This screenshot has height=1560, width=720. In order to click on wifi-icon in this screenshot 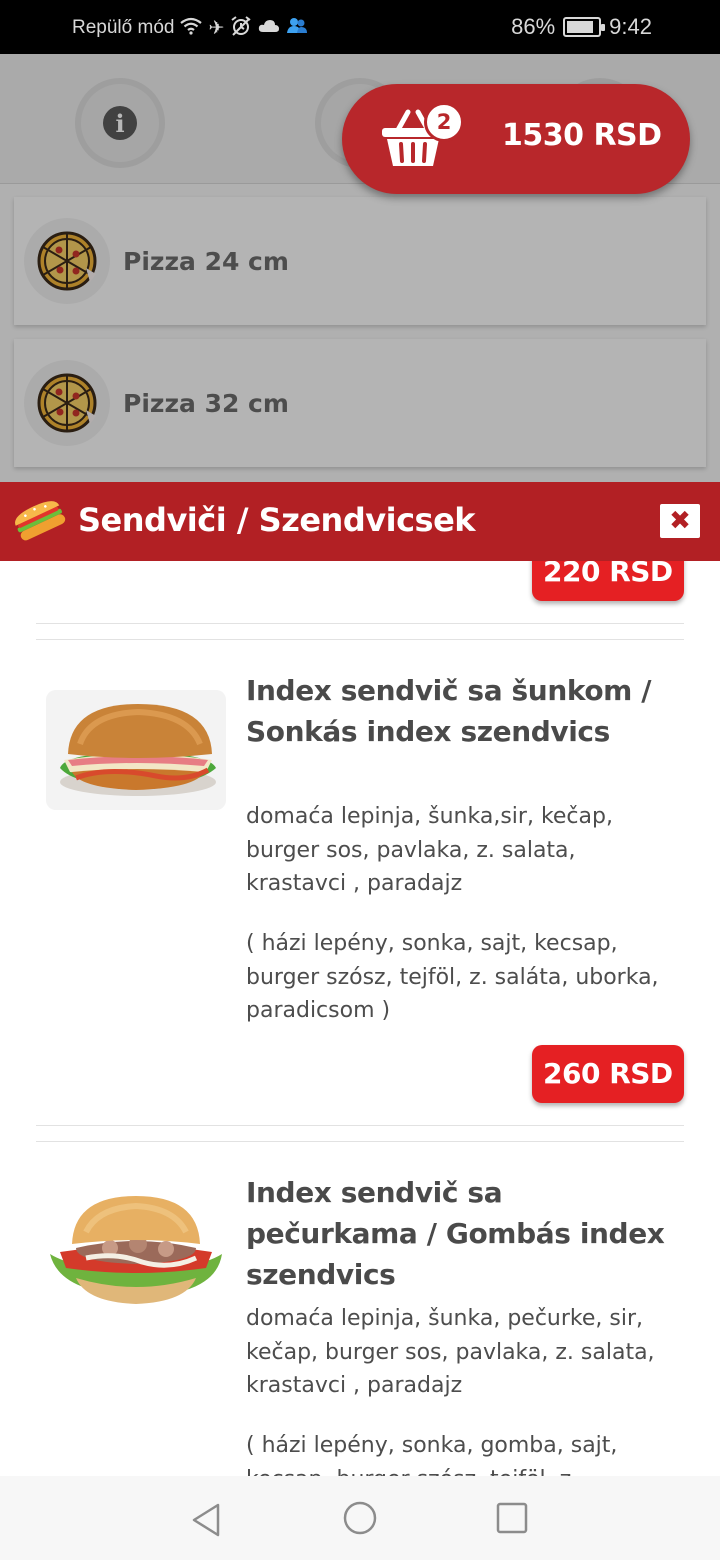, I will do `click(191, 28)`.